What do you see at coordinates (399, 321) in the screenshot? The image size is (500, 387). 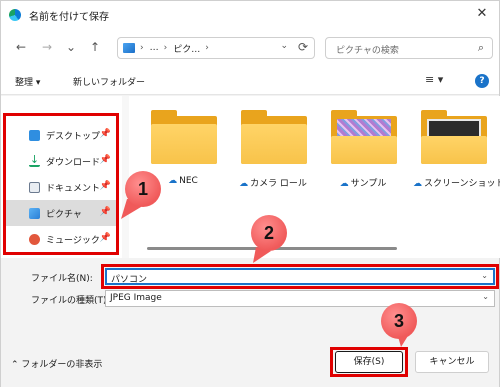 I see `annotation-badge: 3` at bounding box center [399, 321].